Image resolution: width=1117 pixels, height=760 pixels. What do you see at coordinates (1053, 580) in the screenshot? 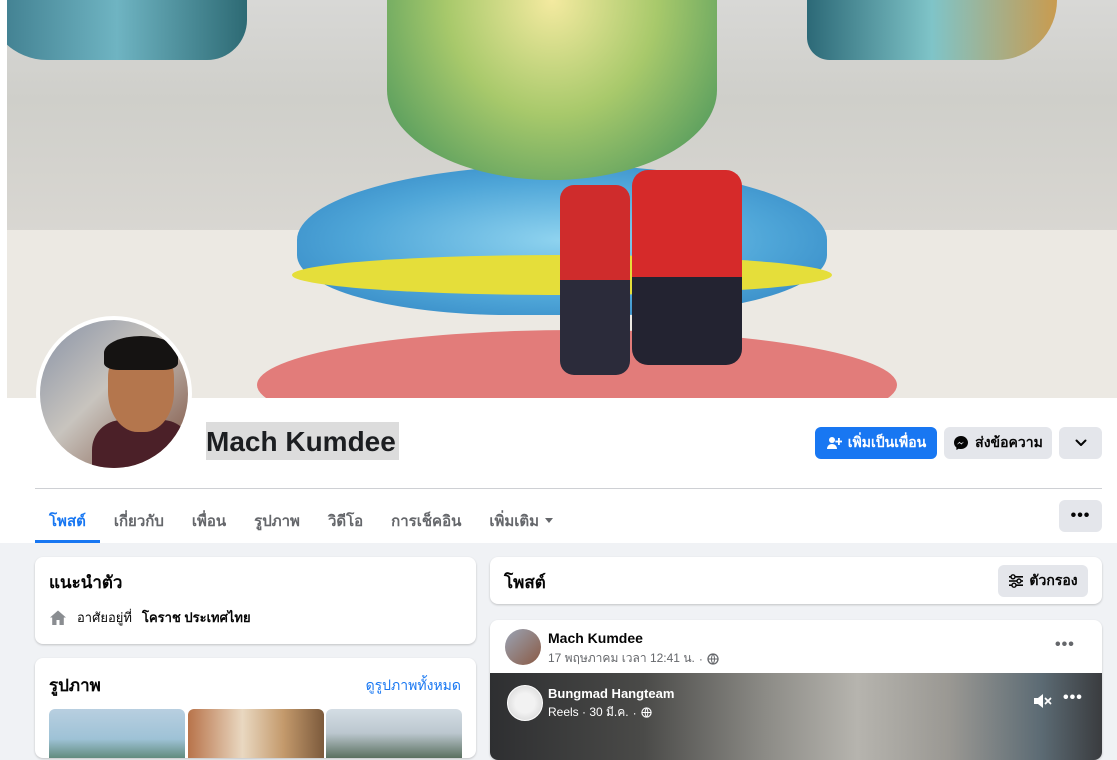
I see `filter-label: ตัวกรอง` at bounding box center [1053, 580].